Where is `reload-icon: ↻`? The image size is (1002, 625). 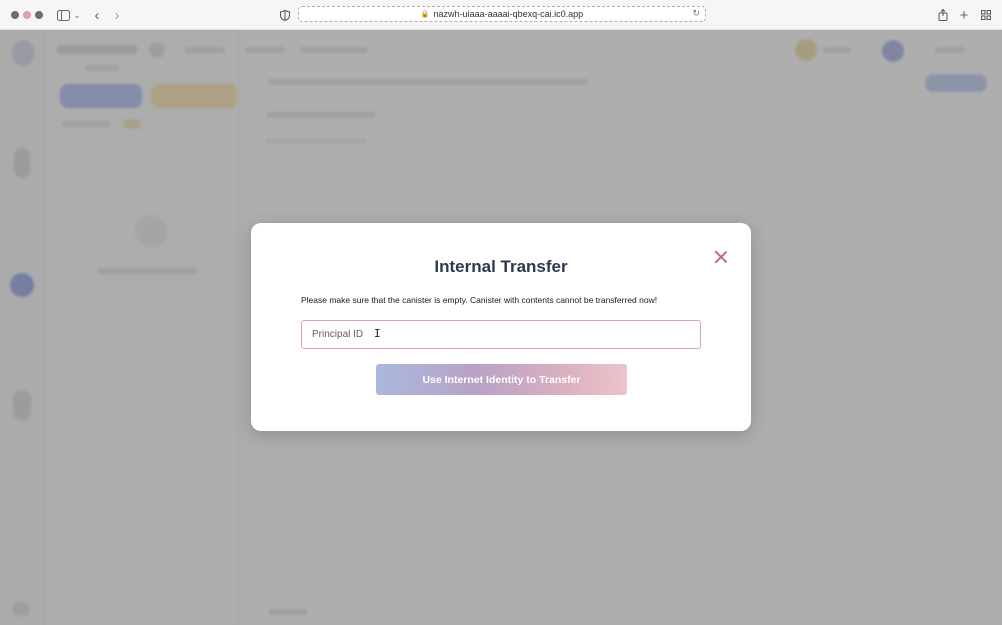
reload-icon: ↻ is located at coordinates (696, 13).